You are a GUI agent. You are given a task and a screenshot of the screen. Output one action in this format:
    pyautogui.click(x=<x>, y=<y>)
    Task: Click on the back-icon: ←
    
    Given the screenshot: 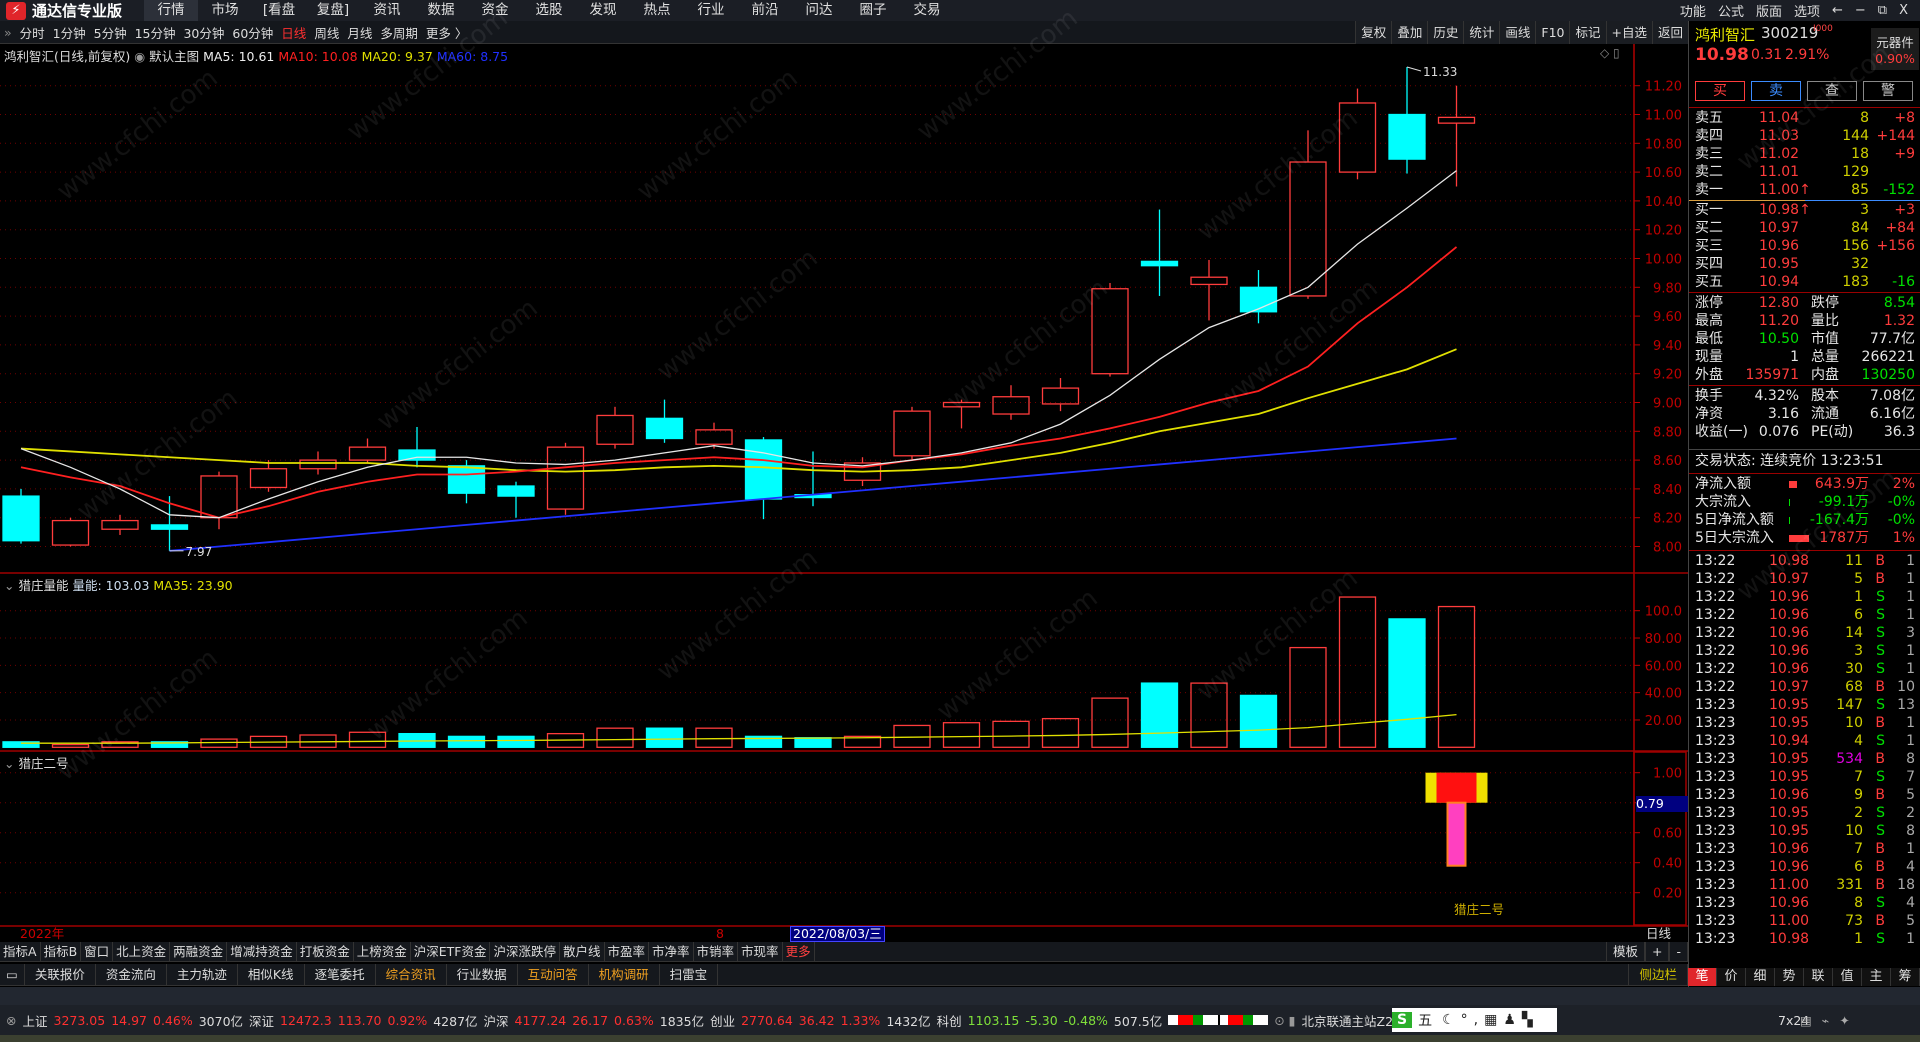 What is the action you would take?
    pyautogui.click(x=1837, y=10)
    